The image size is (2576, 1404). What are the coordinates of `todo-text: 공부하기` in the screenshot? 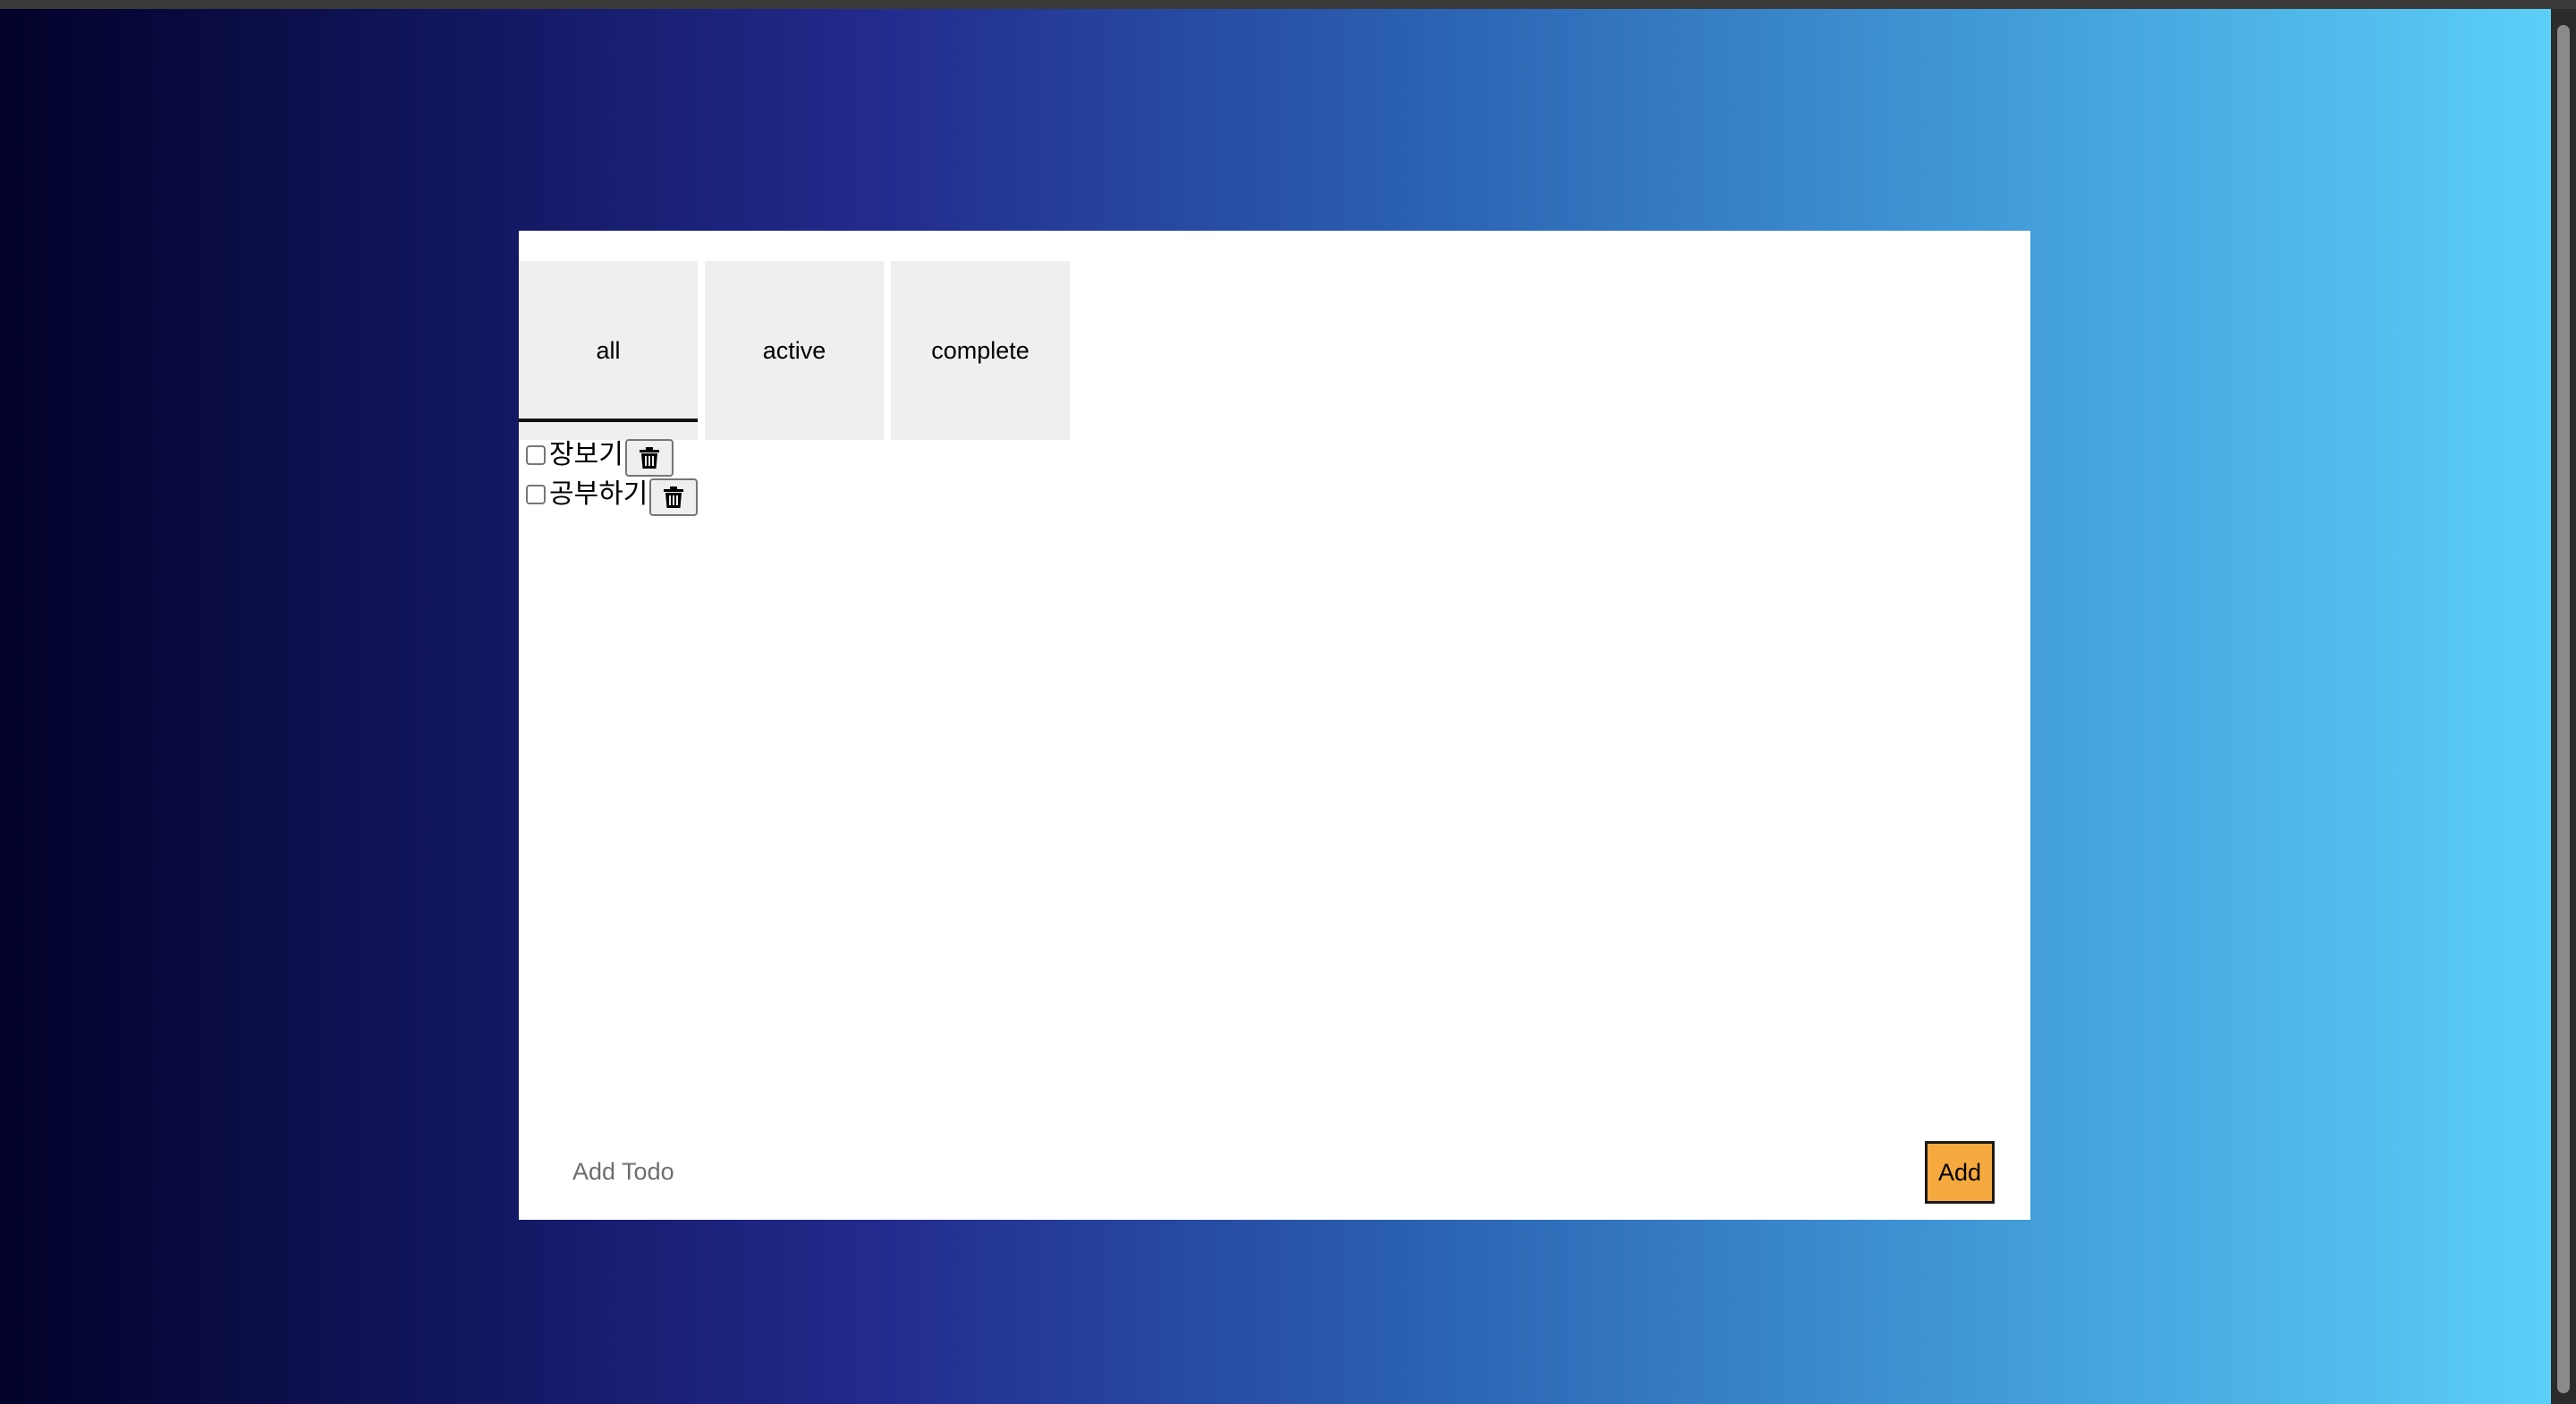 It's located at (598, 494).